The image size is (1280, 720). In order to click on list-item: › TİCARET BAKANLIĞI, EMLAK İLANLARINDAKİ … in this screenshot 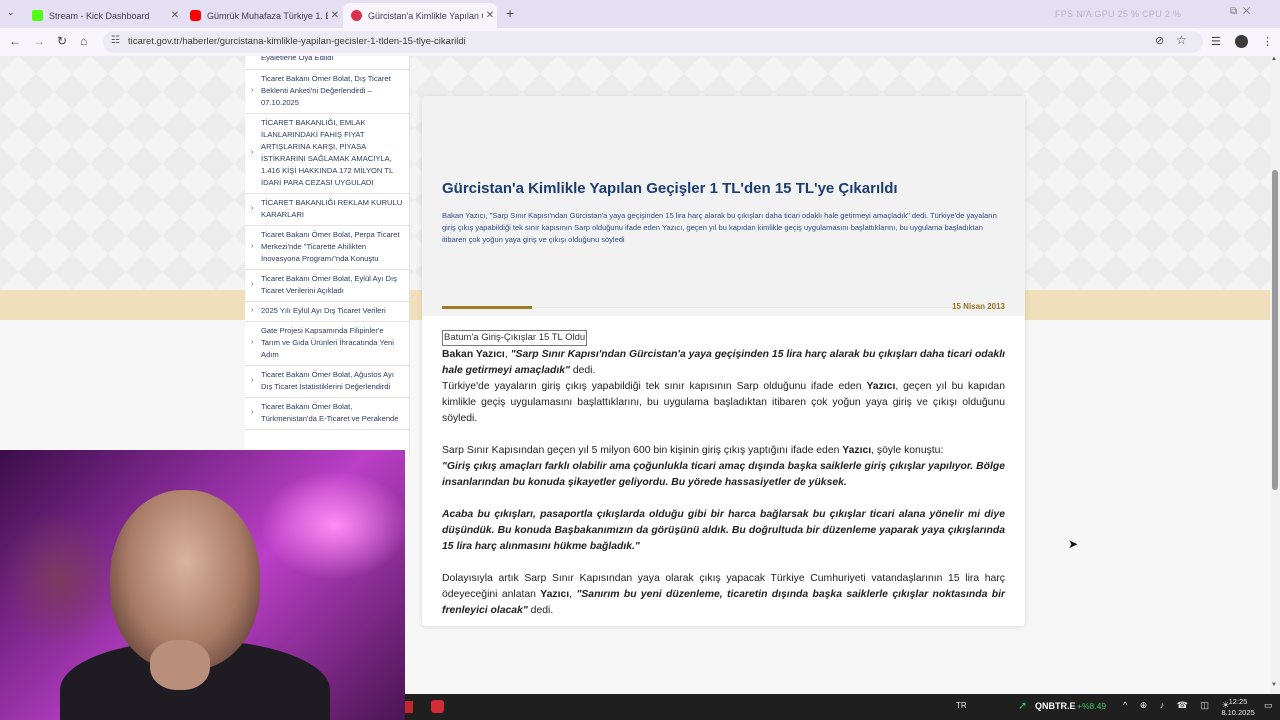, I will do `click(327, 154)`.